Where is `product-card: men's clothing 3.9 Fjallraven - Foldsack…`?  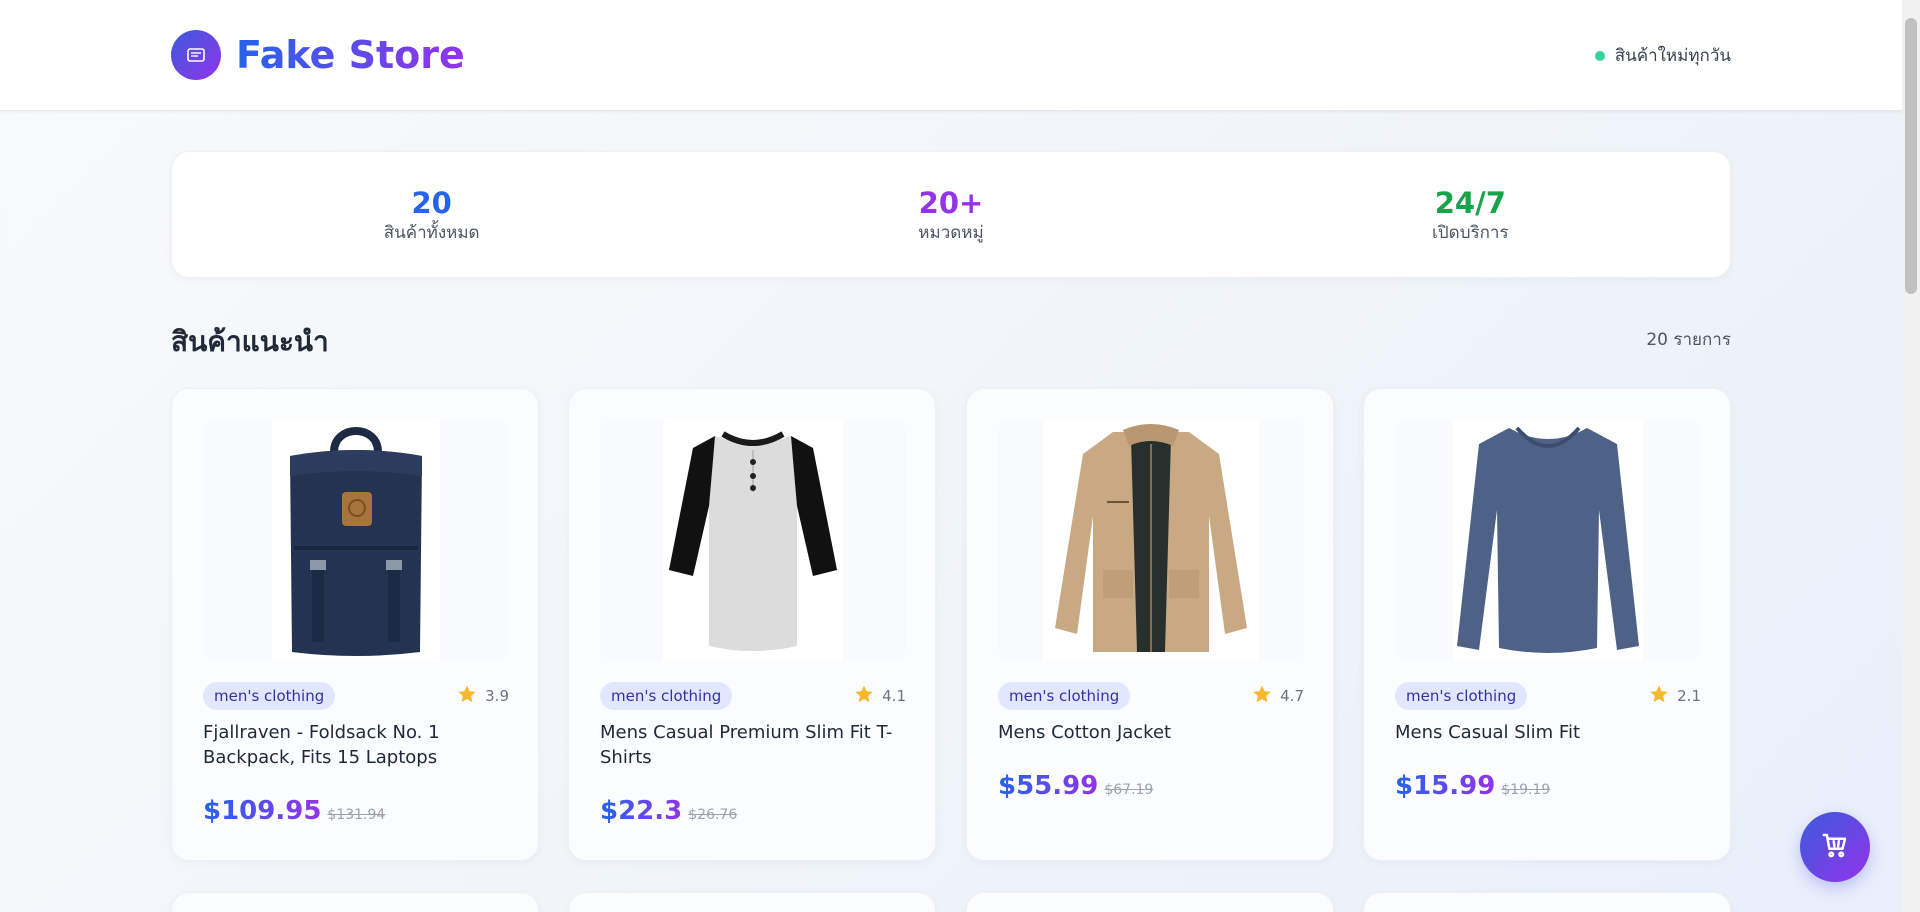 product-card: men's clothing 3.9 Fjallraven - Foldsack… is located at coordinates (355, 624).